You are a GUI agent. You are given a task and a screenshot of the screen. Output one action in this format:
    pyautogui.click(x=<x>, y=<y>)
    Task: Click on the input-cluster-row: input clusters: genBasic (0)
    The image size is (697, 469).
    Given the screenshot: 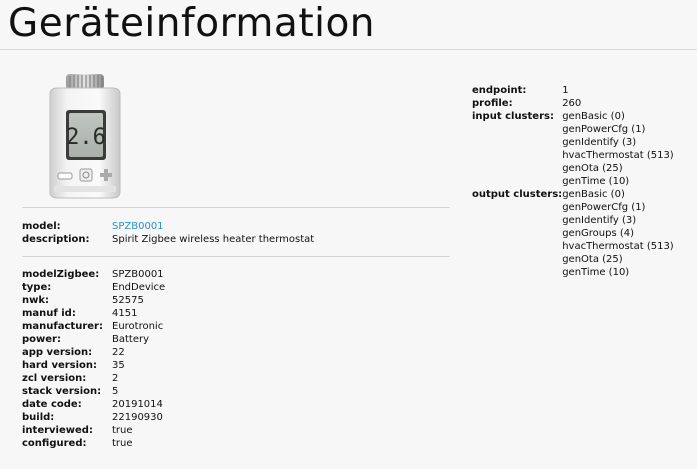 What is the action you would take?
    pyautogui.click(x=573, y=116)
    